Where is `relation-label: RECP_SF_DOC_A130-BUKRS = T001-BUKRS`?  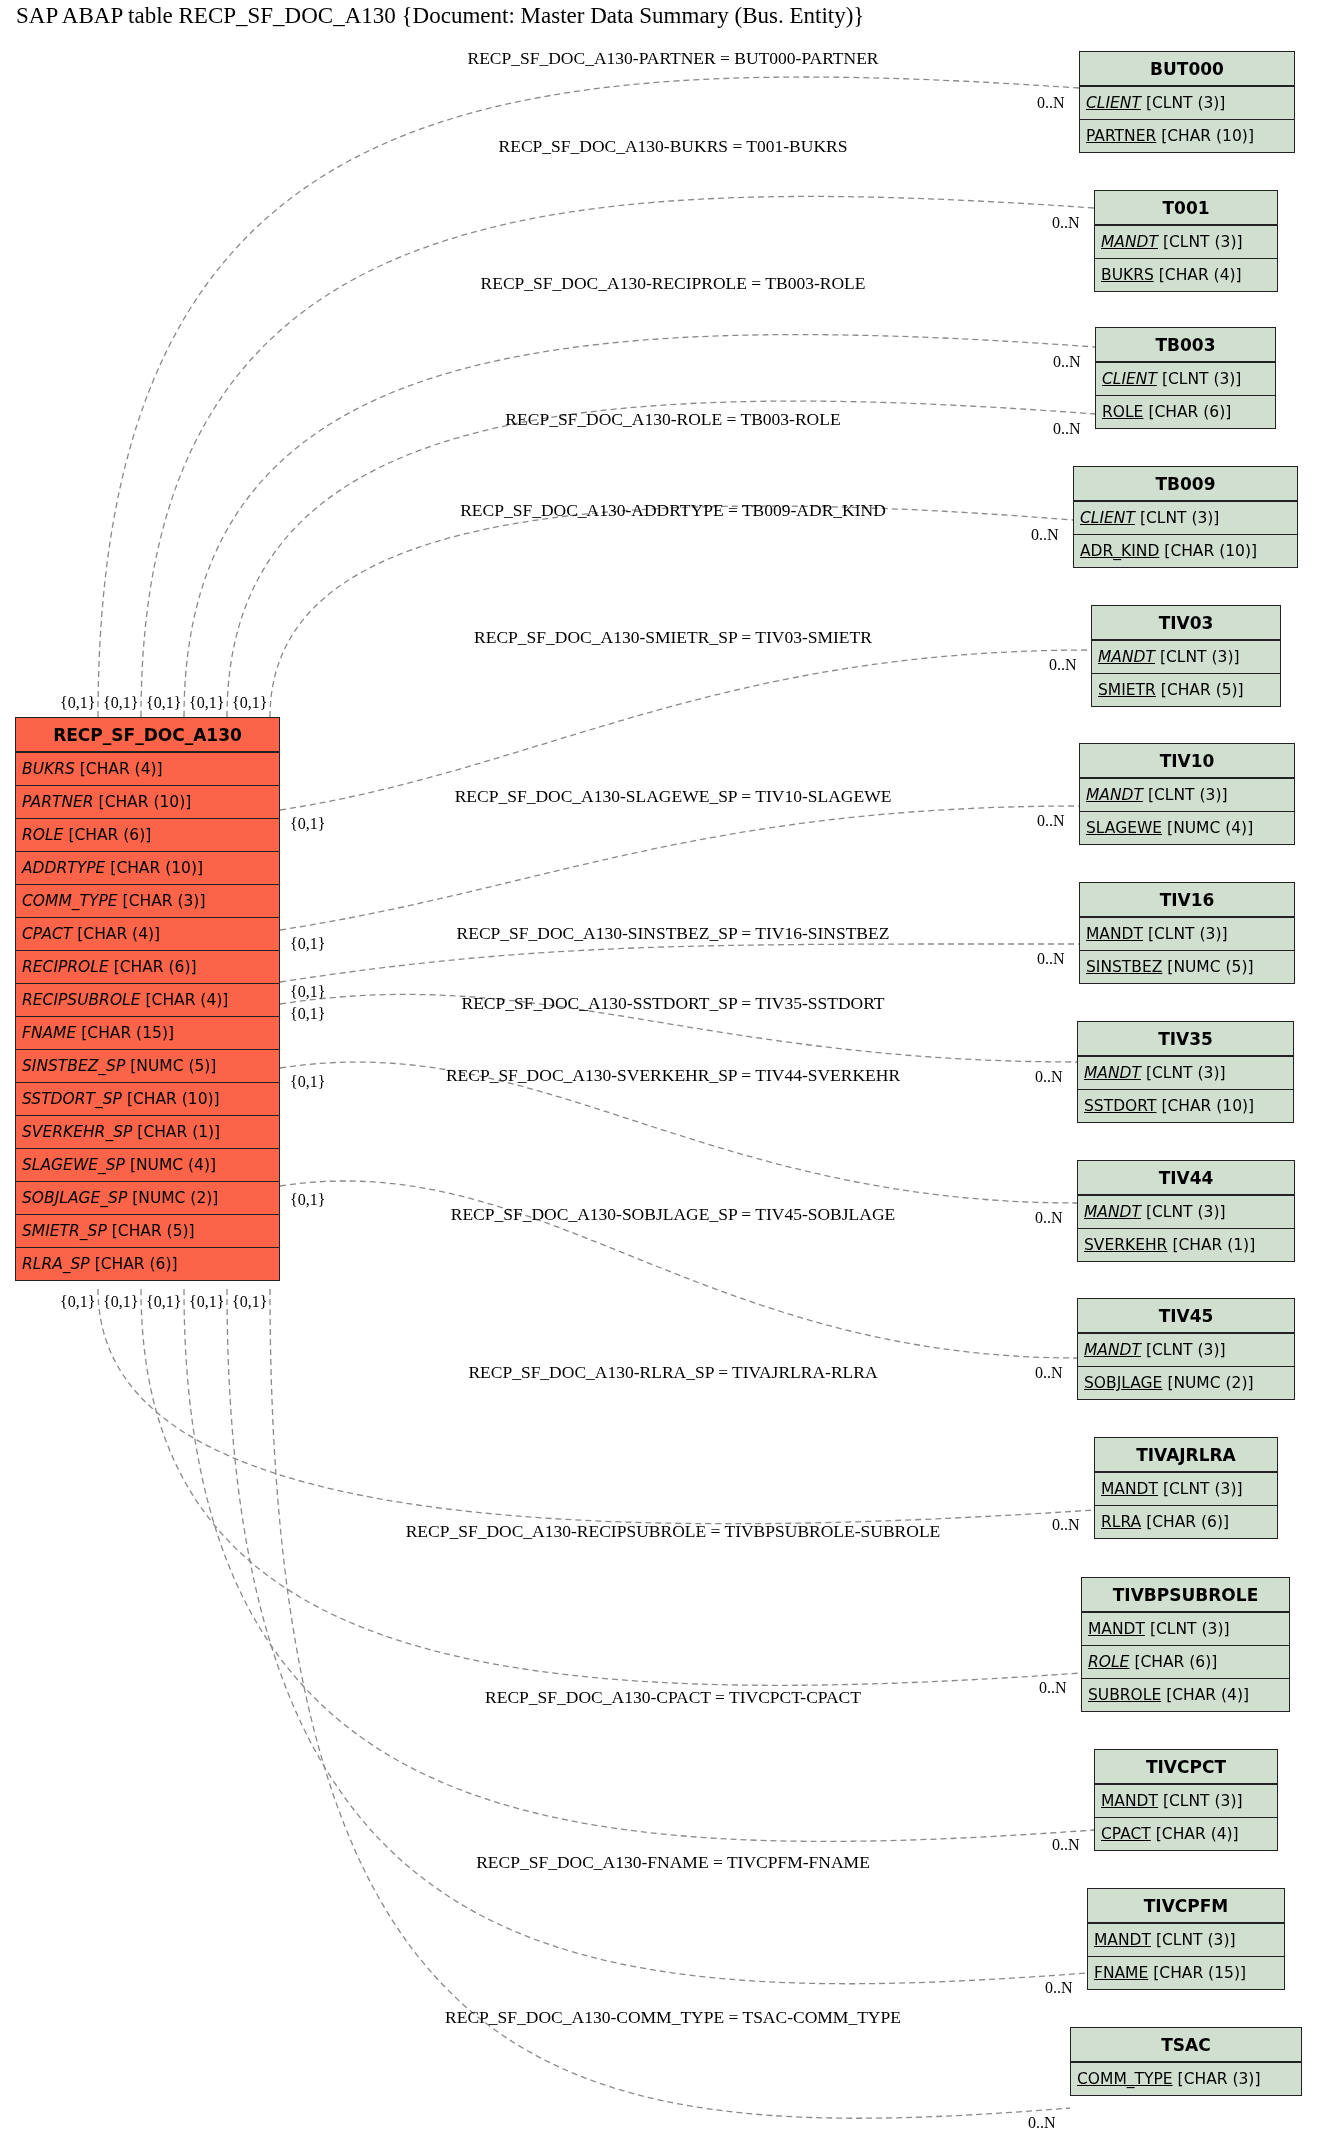 relation-label: RECP_SF_DOC_A130-BUKRS = T001-BUKRS is located at coordinates (673, 146).